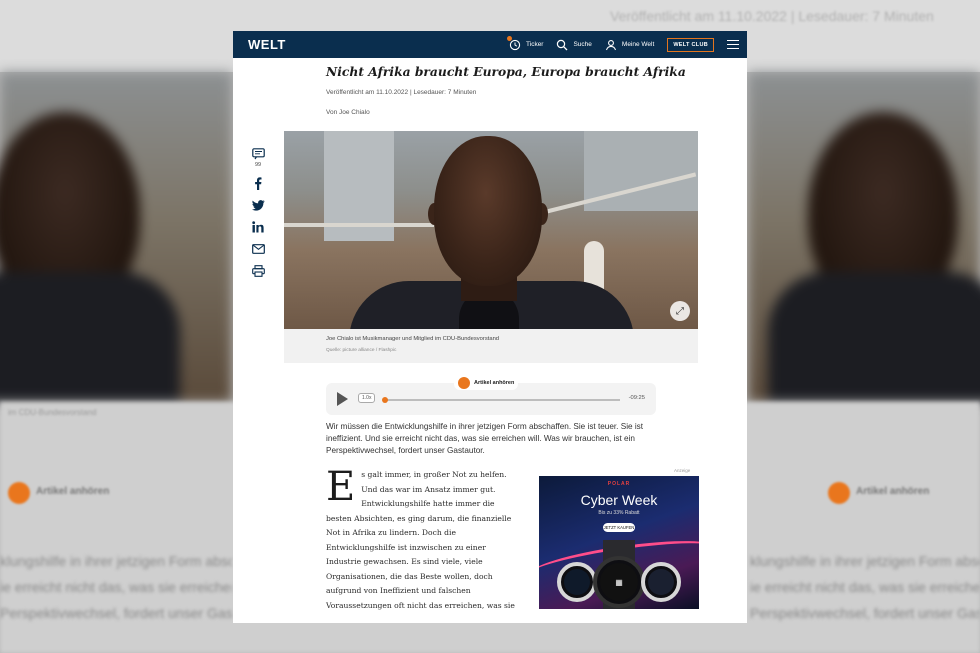  What do you see at coordinates (636, 398) in the screenshot?
I see `remaining-time: -09:25` at bounding box center [636, 398].